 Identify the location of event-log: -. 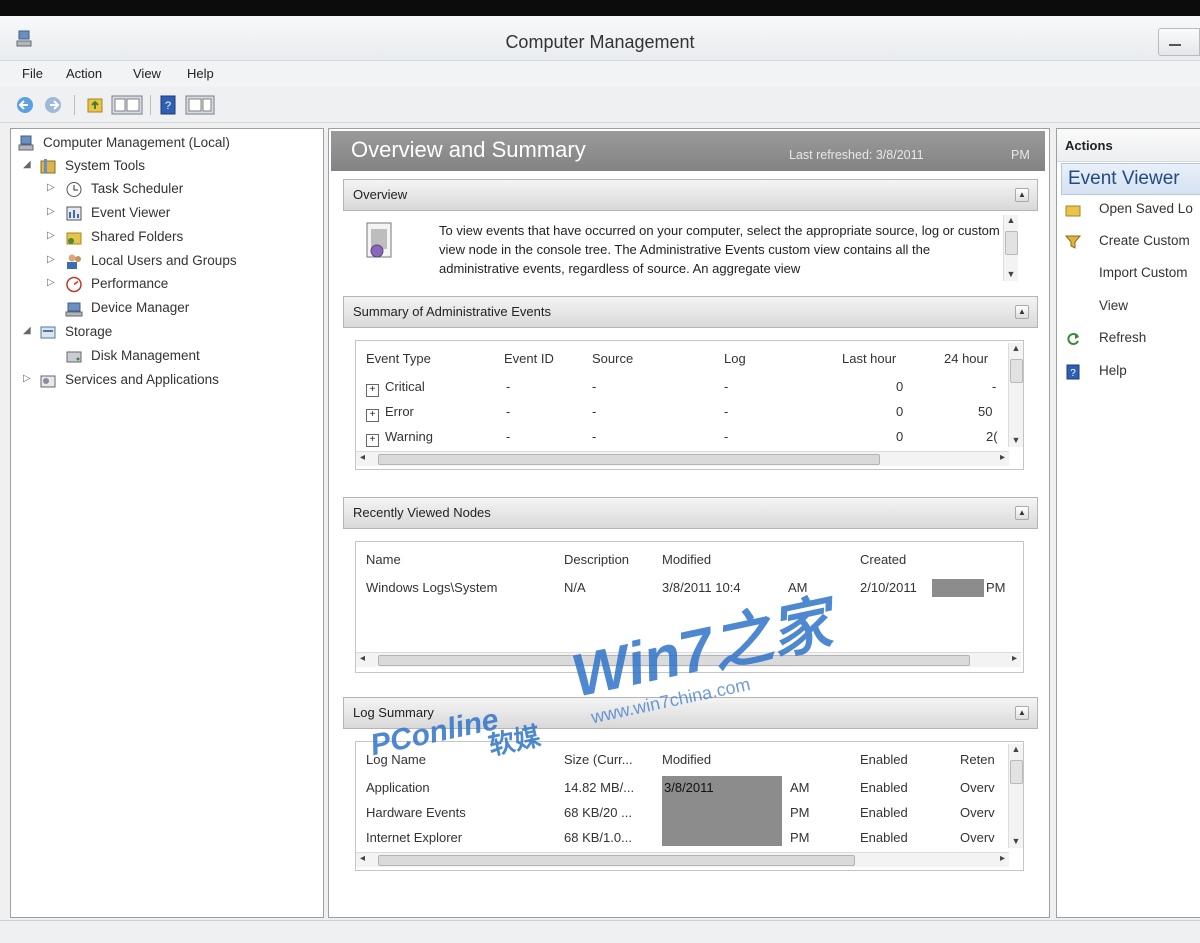
(726, 411).